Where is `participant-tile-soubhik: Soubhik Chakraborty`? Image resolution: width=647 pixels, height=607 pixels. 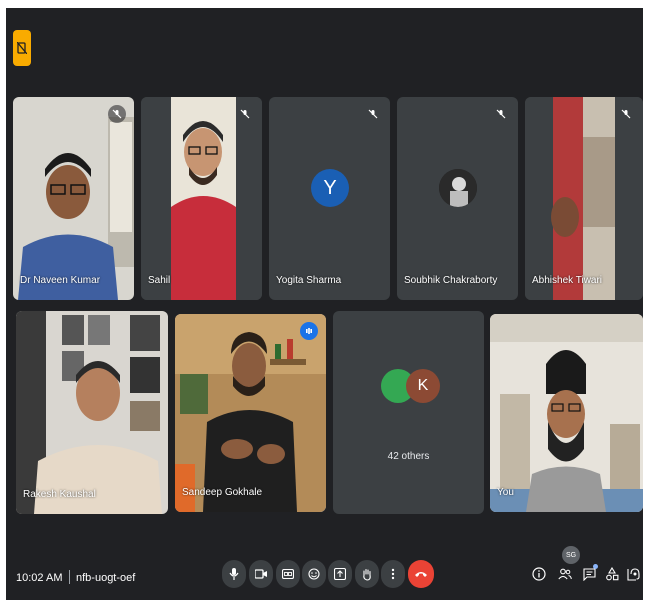 participant-tile-soubhik: Soubhik Chakraborty is located at coordinates (457, 198).